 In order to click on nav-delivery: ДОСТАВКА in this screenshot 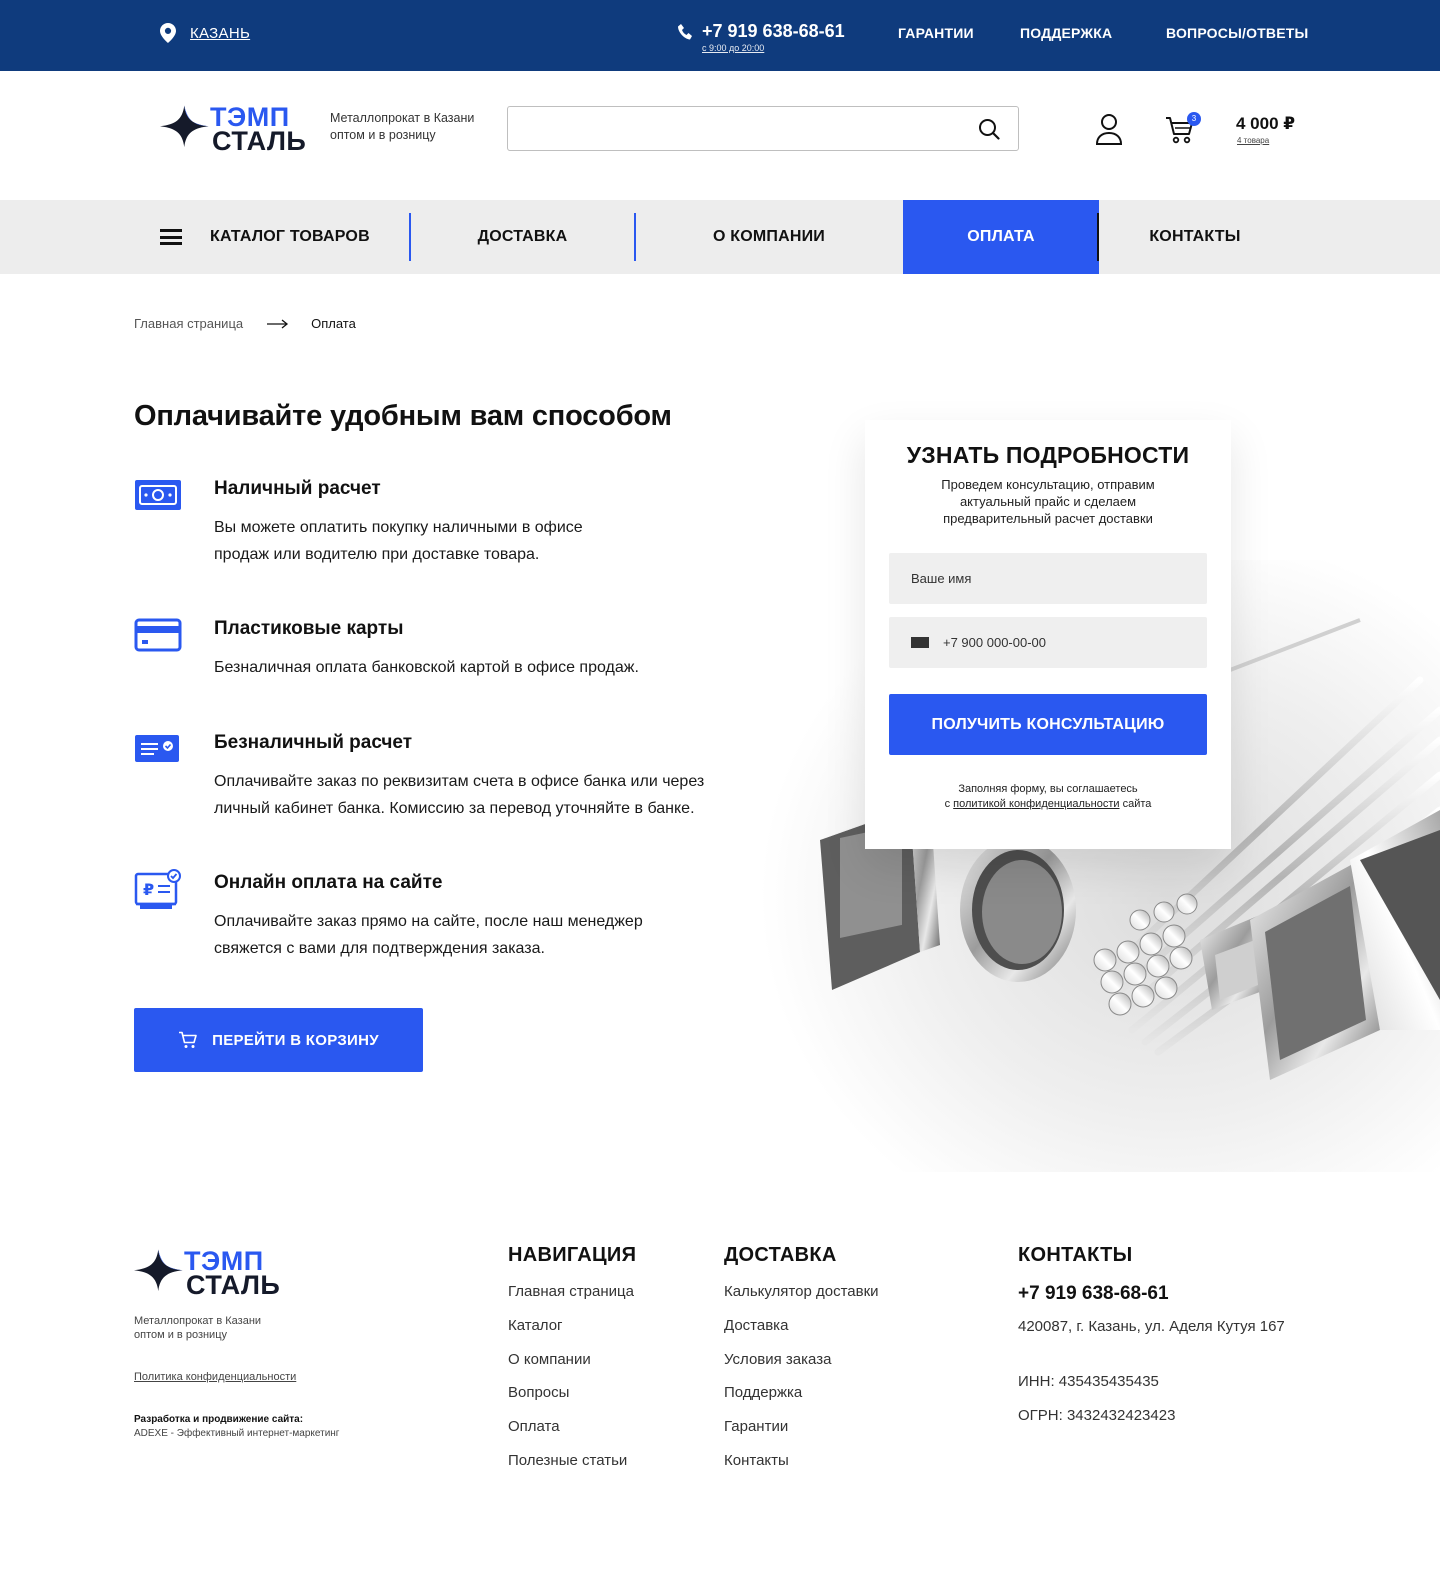, I will do `click(522, 237)`.